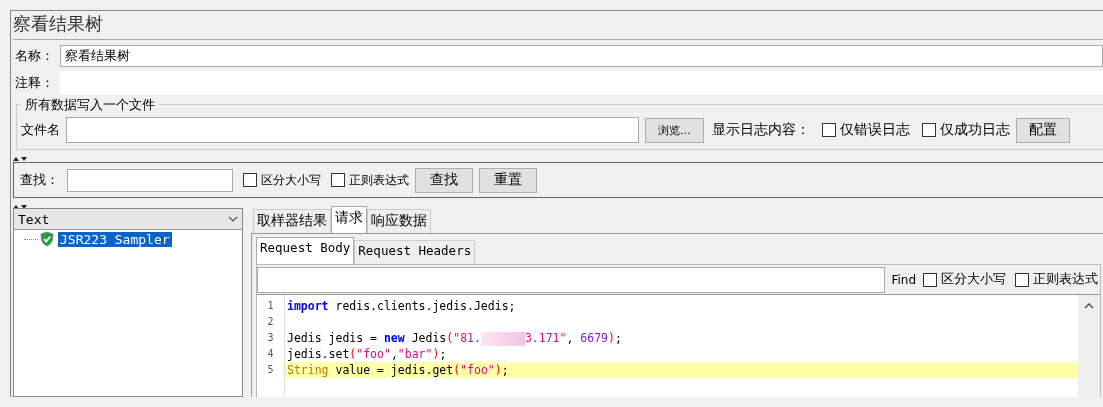 Image resolution: width=1103 pixels, height=407 pixels. What do you see at coordinates (454, 338) in the screenshot?
I see `code-line: Jedis jedis = new Jedis("81. 3.171", 6679);` at bounding box center [454, 338].